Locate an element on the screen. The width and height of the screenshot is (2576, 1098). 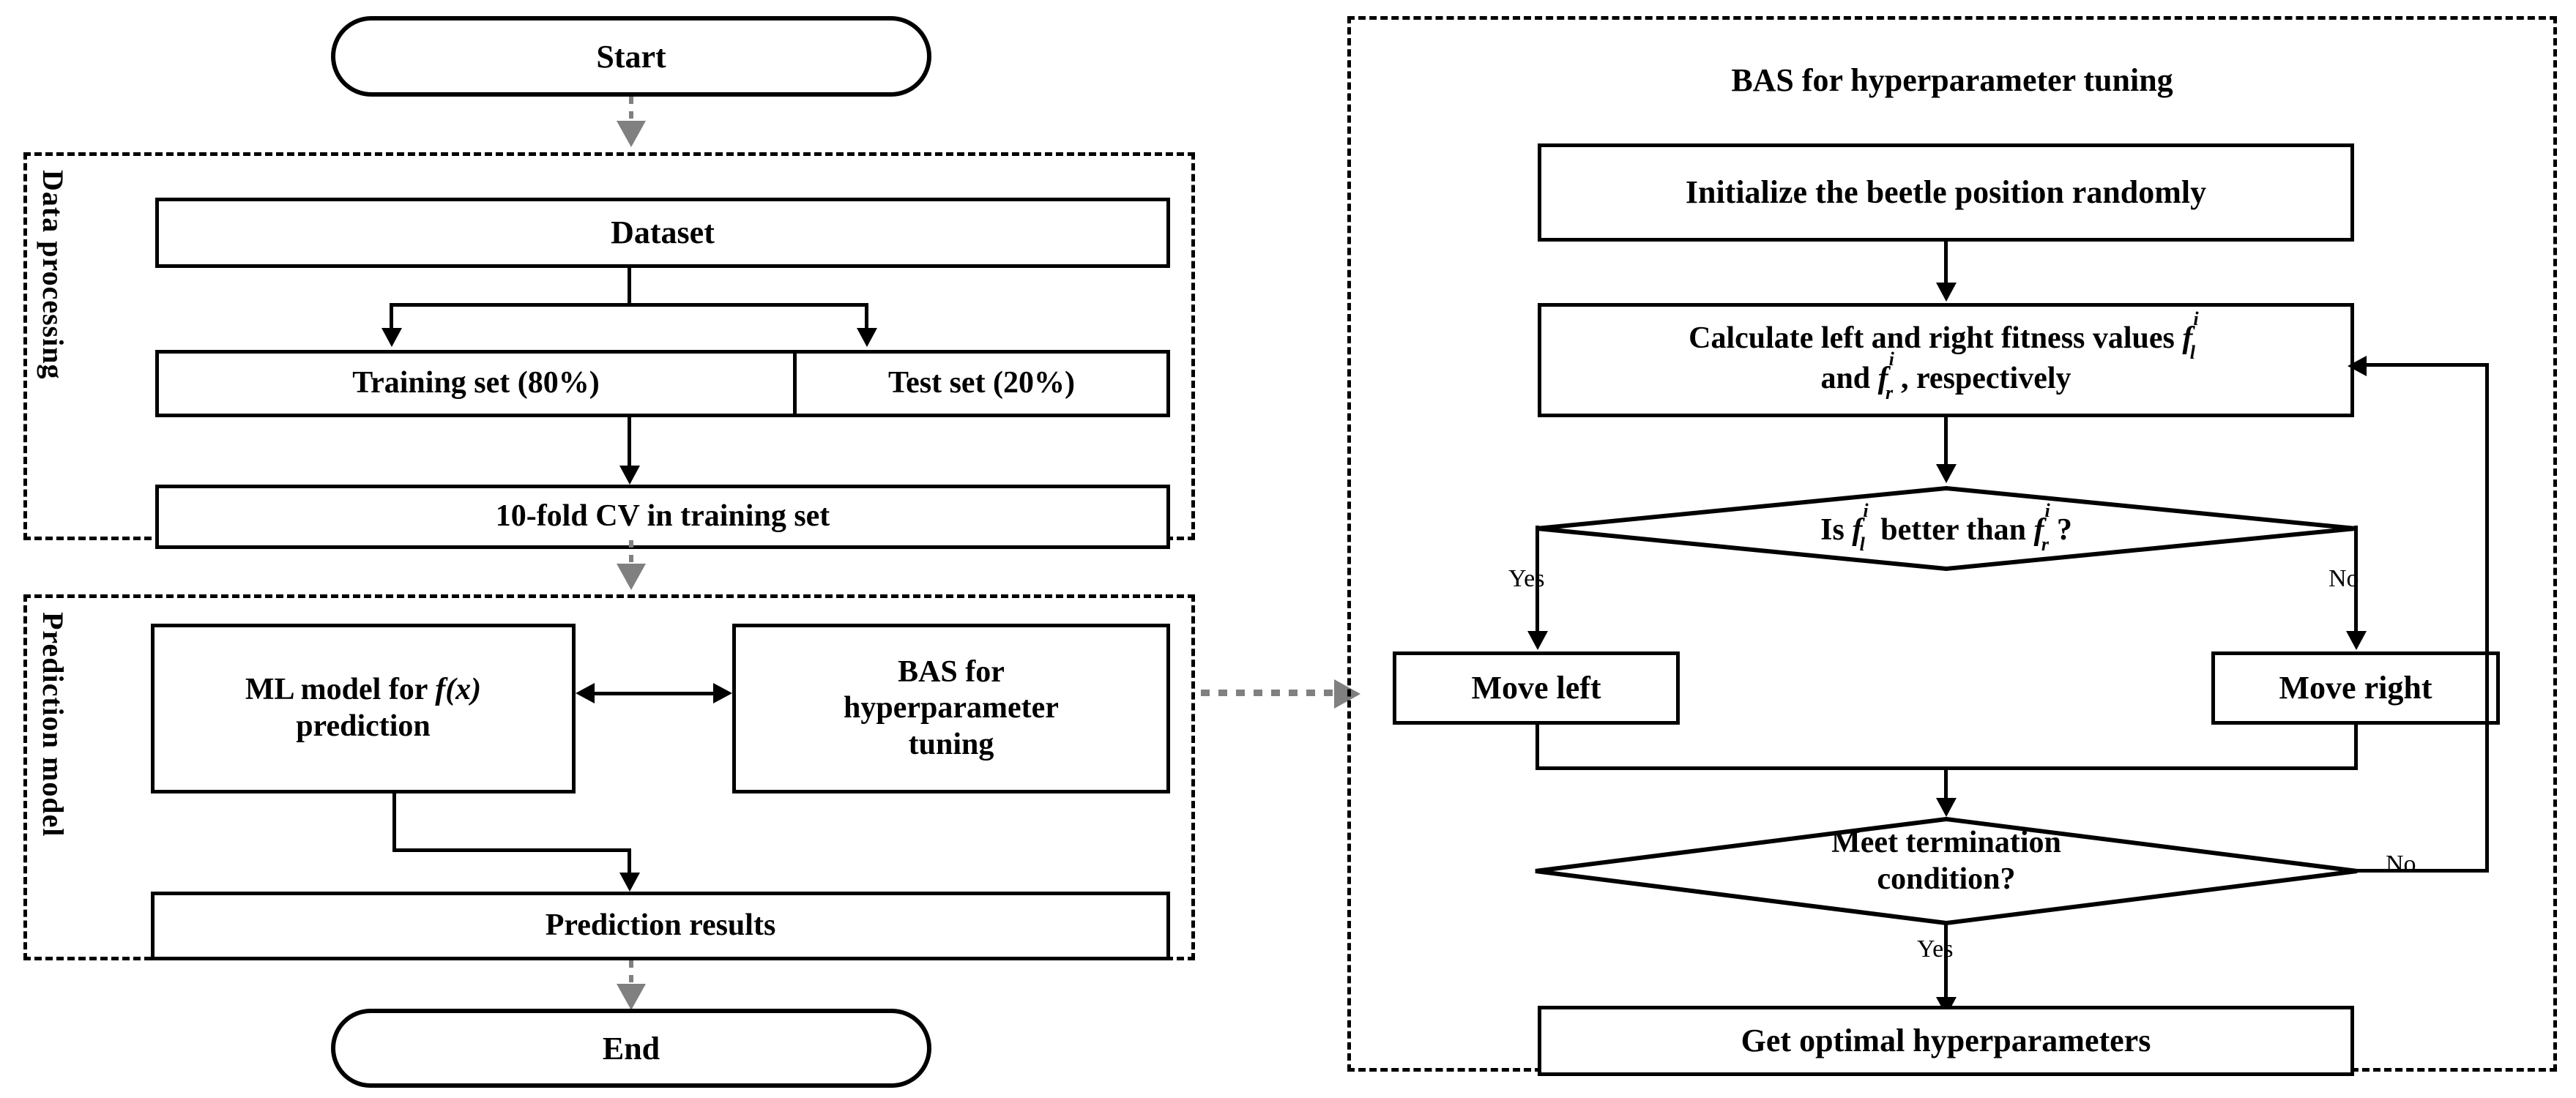
termination-no-label: No is located at coordinates (2401, 864).